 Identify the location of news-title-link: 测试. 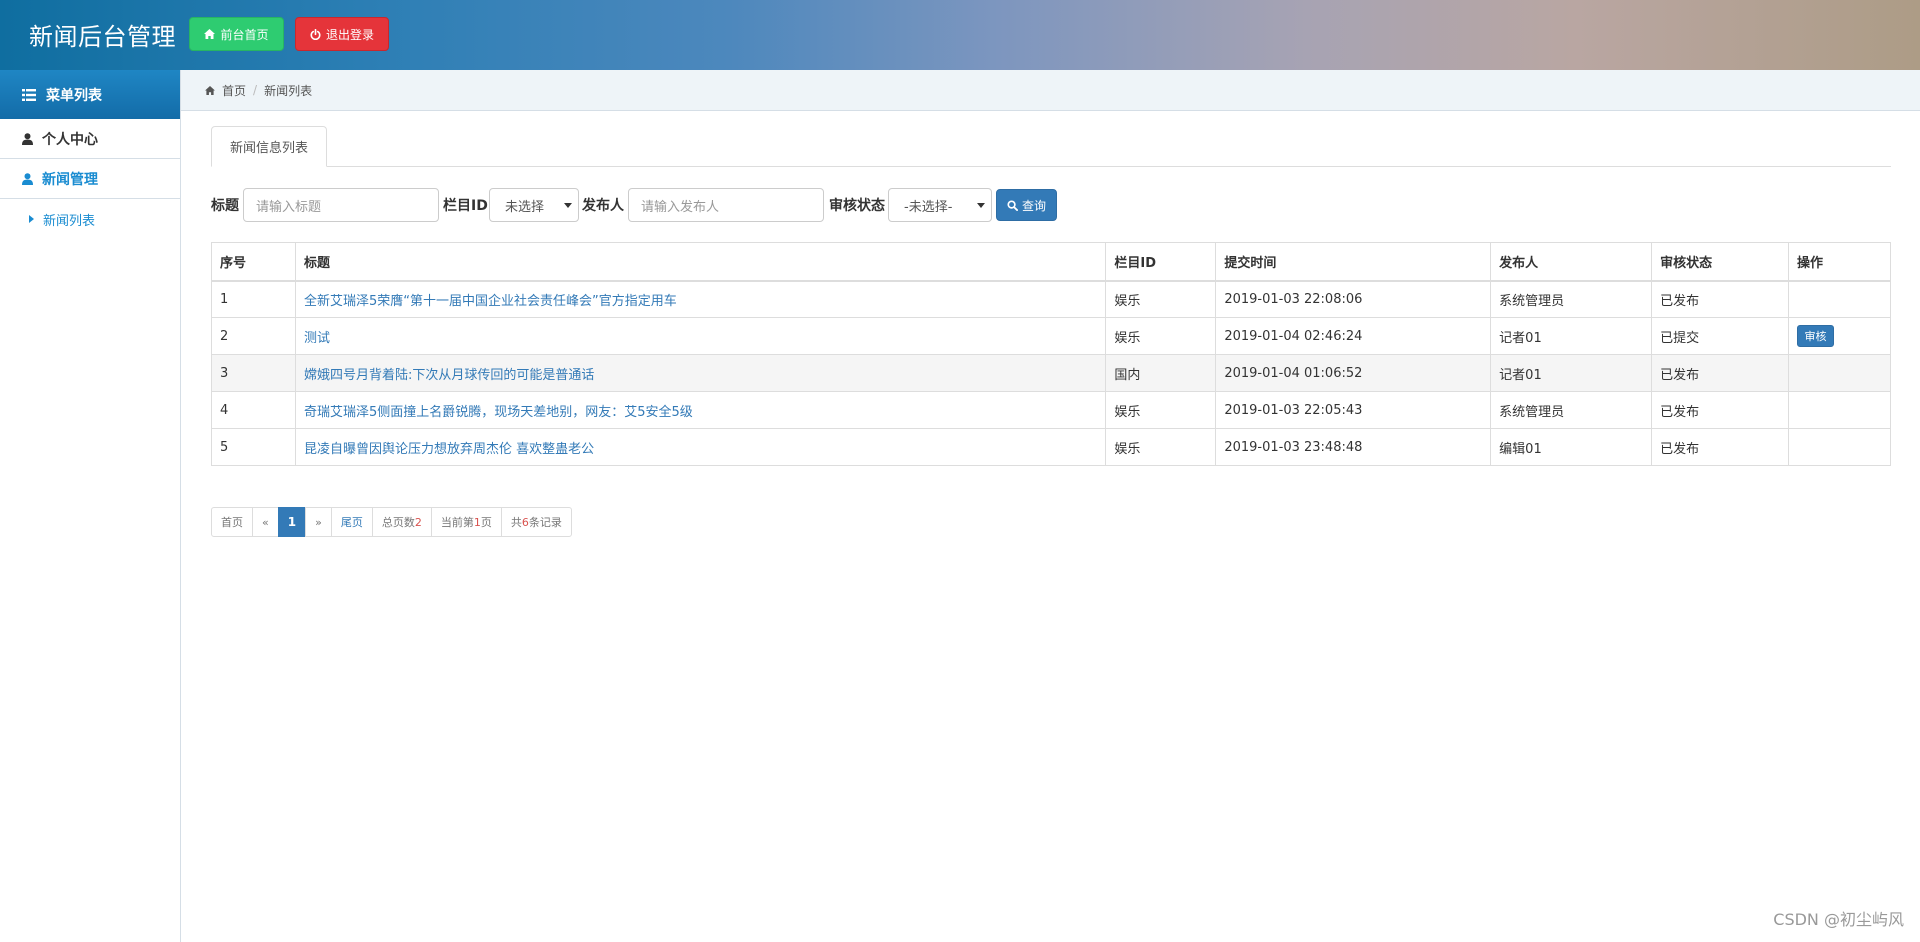
(317, 338).